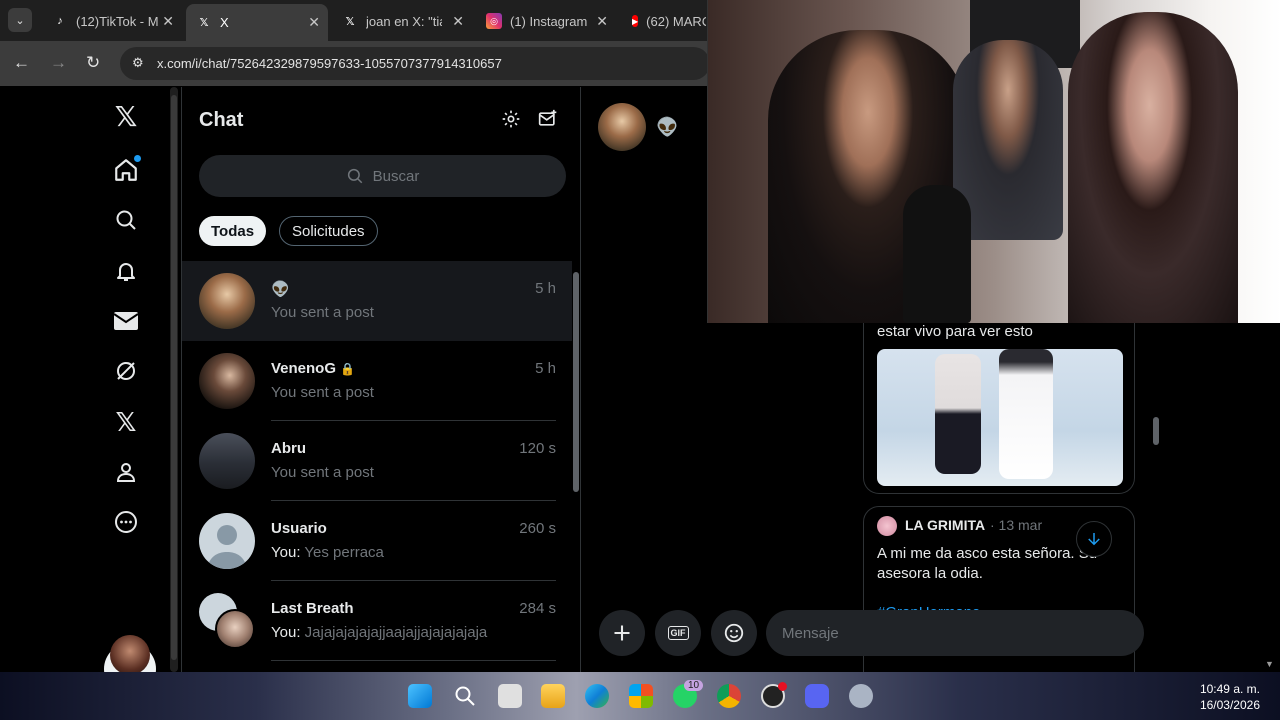 Image resolution: width=1280 pixels, height=720 pixels. Describe the element at coordinates (597, 696) in the screenshot. I see `edge-icon` at that location.